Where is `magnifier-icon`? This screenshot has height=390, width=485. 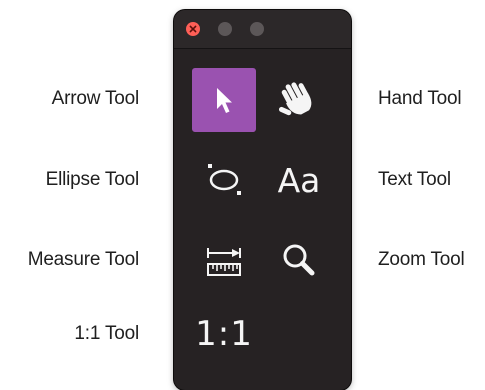
magnifier-icon is located at coordinates (299, 260).